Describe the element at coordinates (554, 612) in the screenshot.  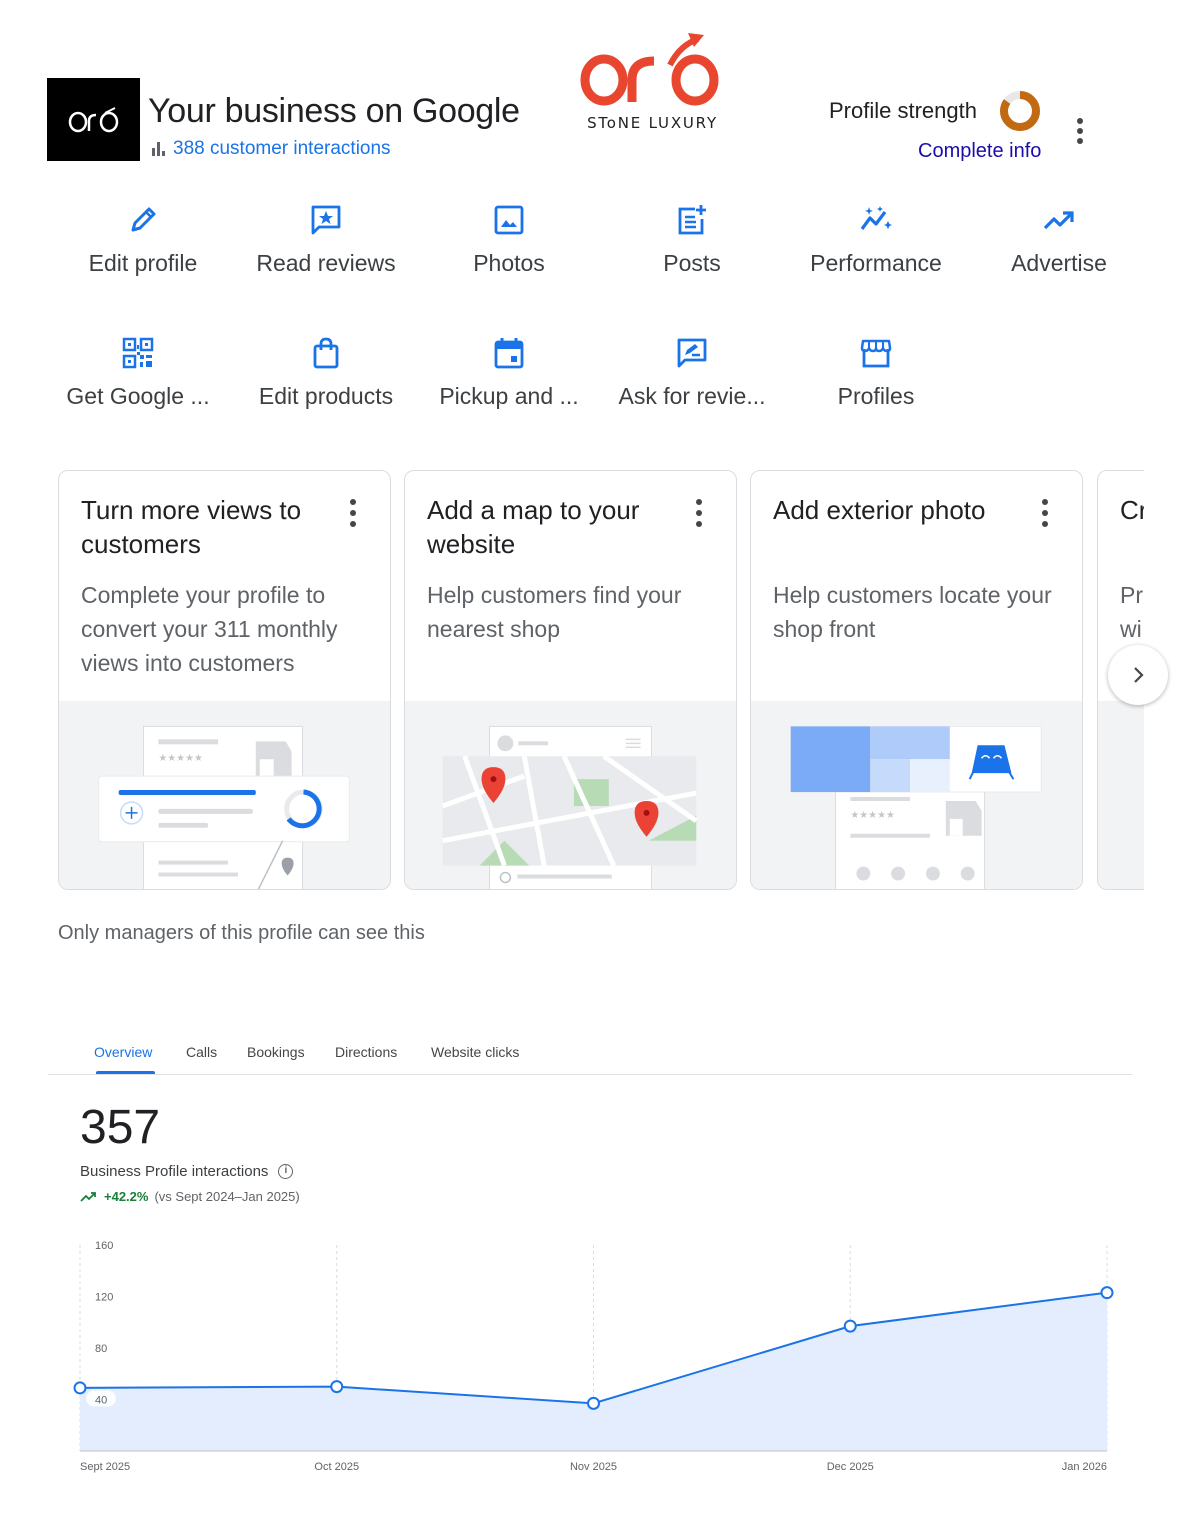
I see `card-description: Help customers find your nearest shop` at that location.